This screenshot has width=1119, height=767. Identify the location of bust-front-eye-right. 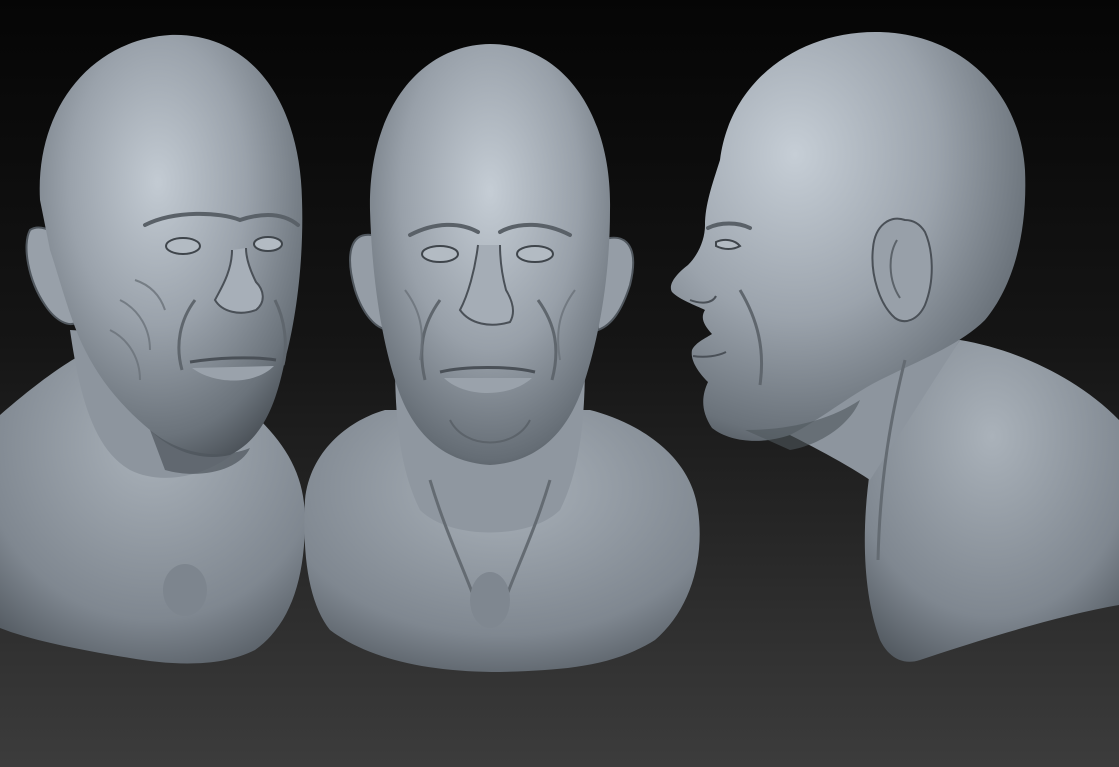
(535, 254).